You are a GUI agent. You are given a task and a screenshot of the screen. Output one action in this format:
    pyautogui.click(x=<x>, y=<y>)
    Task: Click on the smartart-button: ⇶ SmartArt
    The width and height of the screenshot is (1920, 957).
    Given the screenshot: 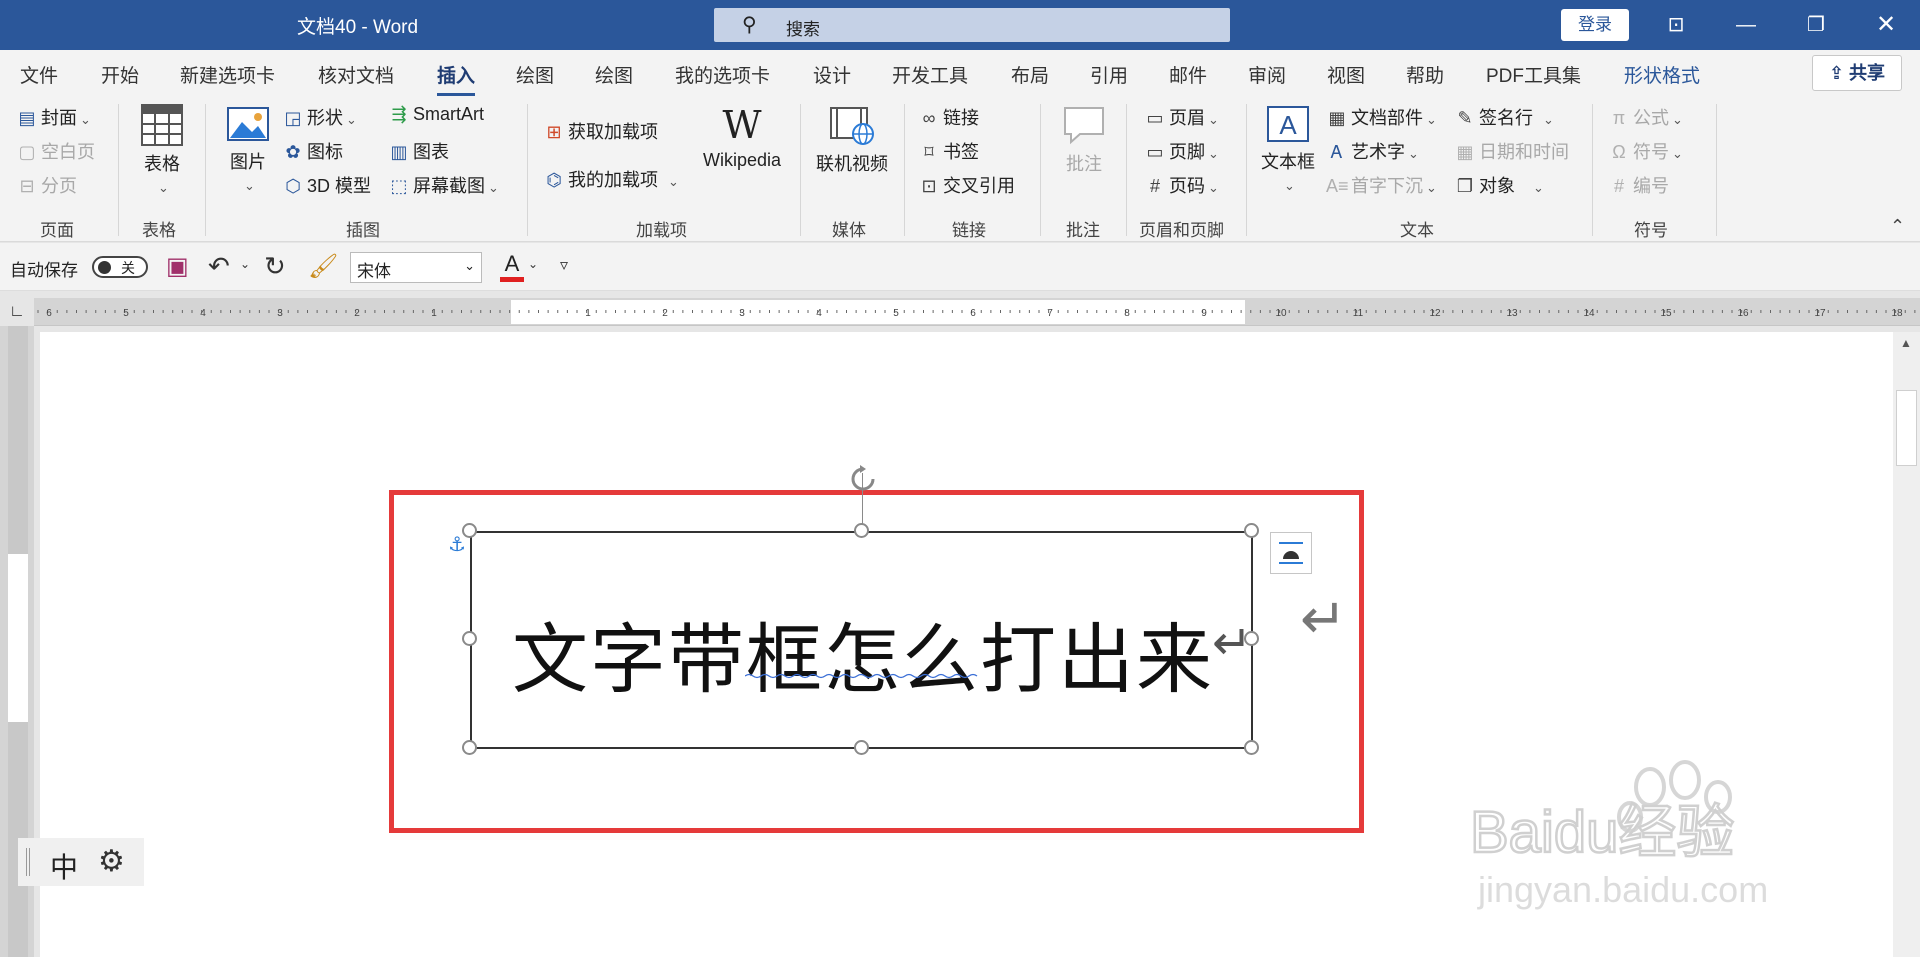 What is the action you would take?
    pyautogui.click(x=436, y=114)
    